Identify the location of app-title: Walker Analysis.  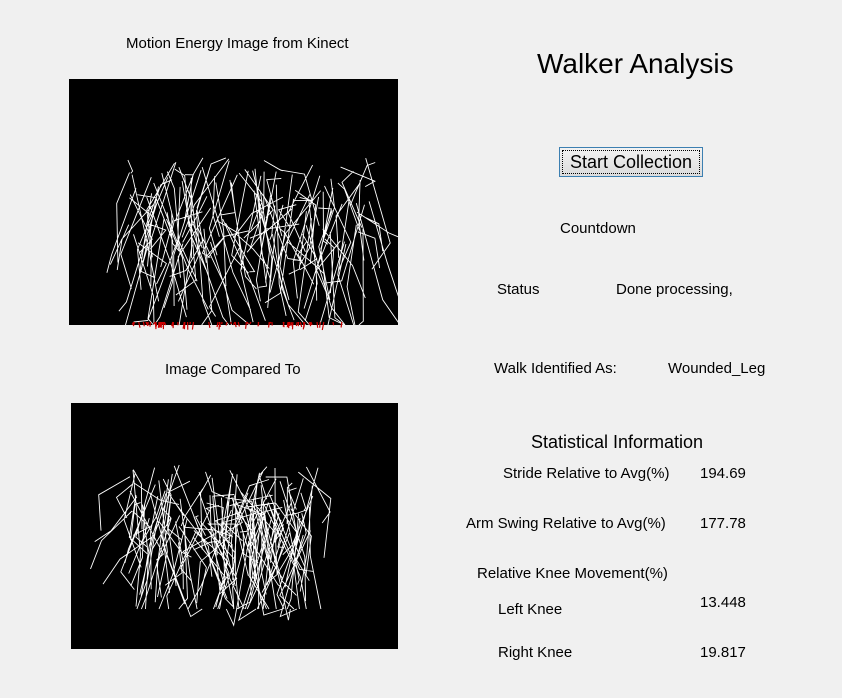
(635, 63).